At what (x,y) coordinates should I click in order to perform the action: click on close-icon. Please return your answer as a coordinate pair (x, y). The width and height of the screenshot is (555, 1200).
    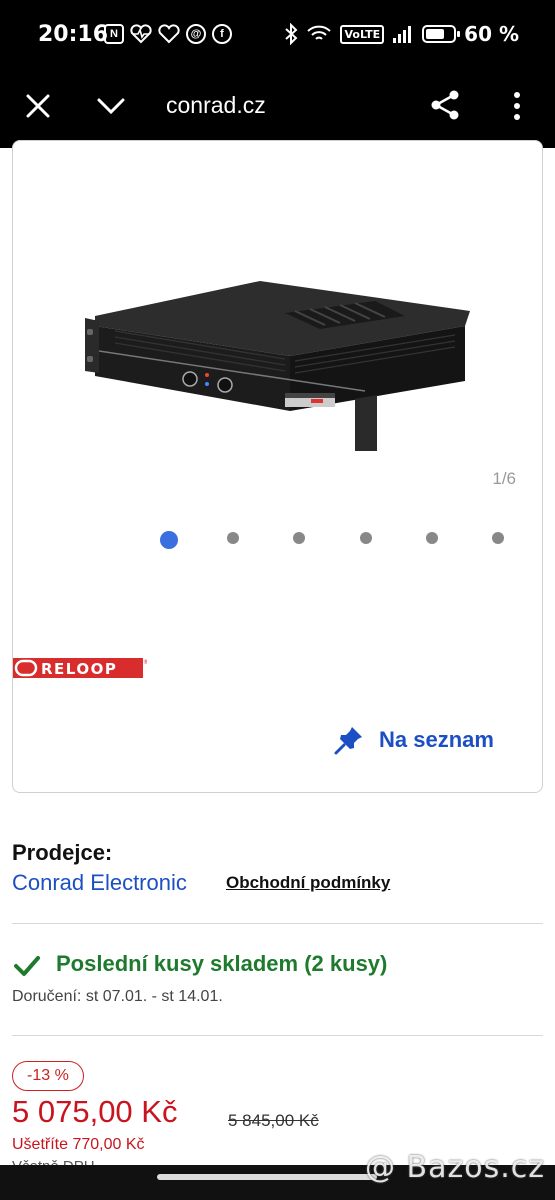
    Looking at the image, I should click on (38, 106).